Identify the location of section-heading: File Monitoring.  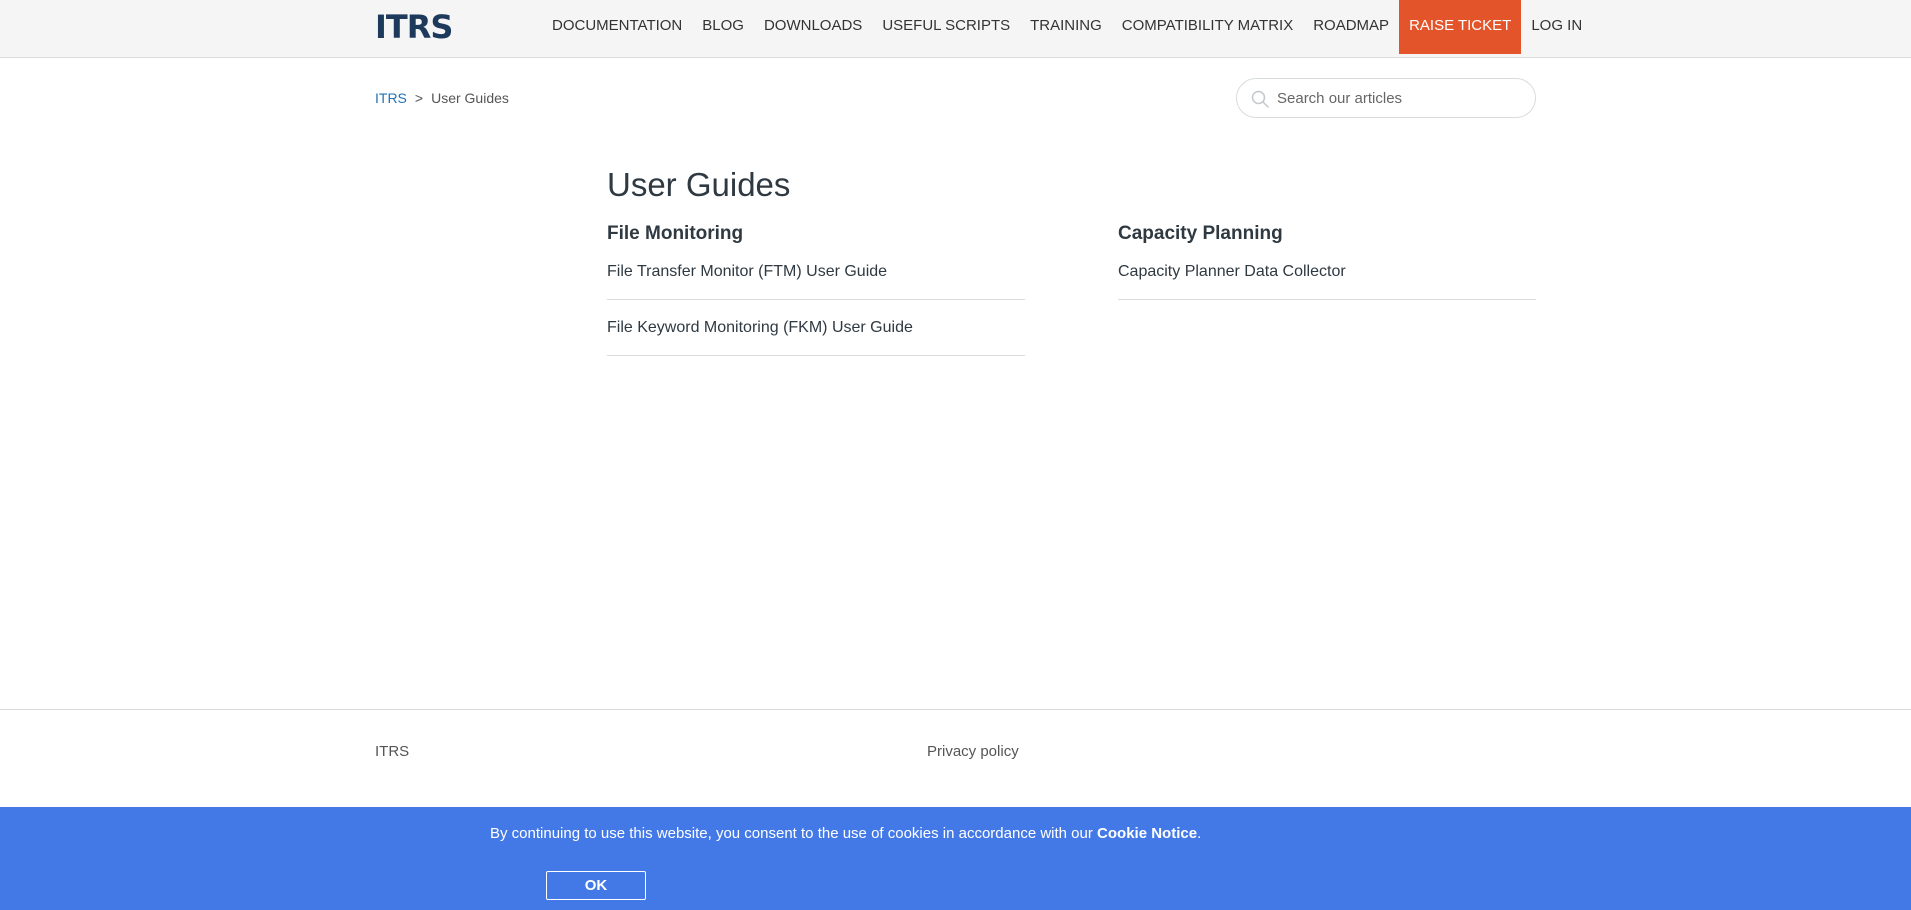
(816, 234).